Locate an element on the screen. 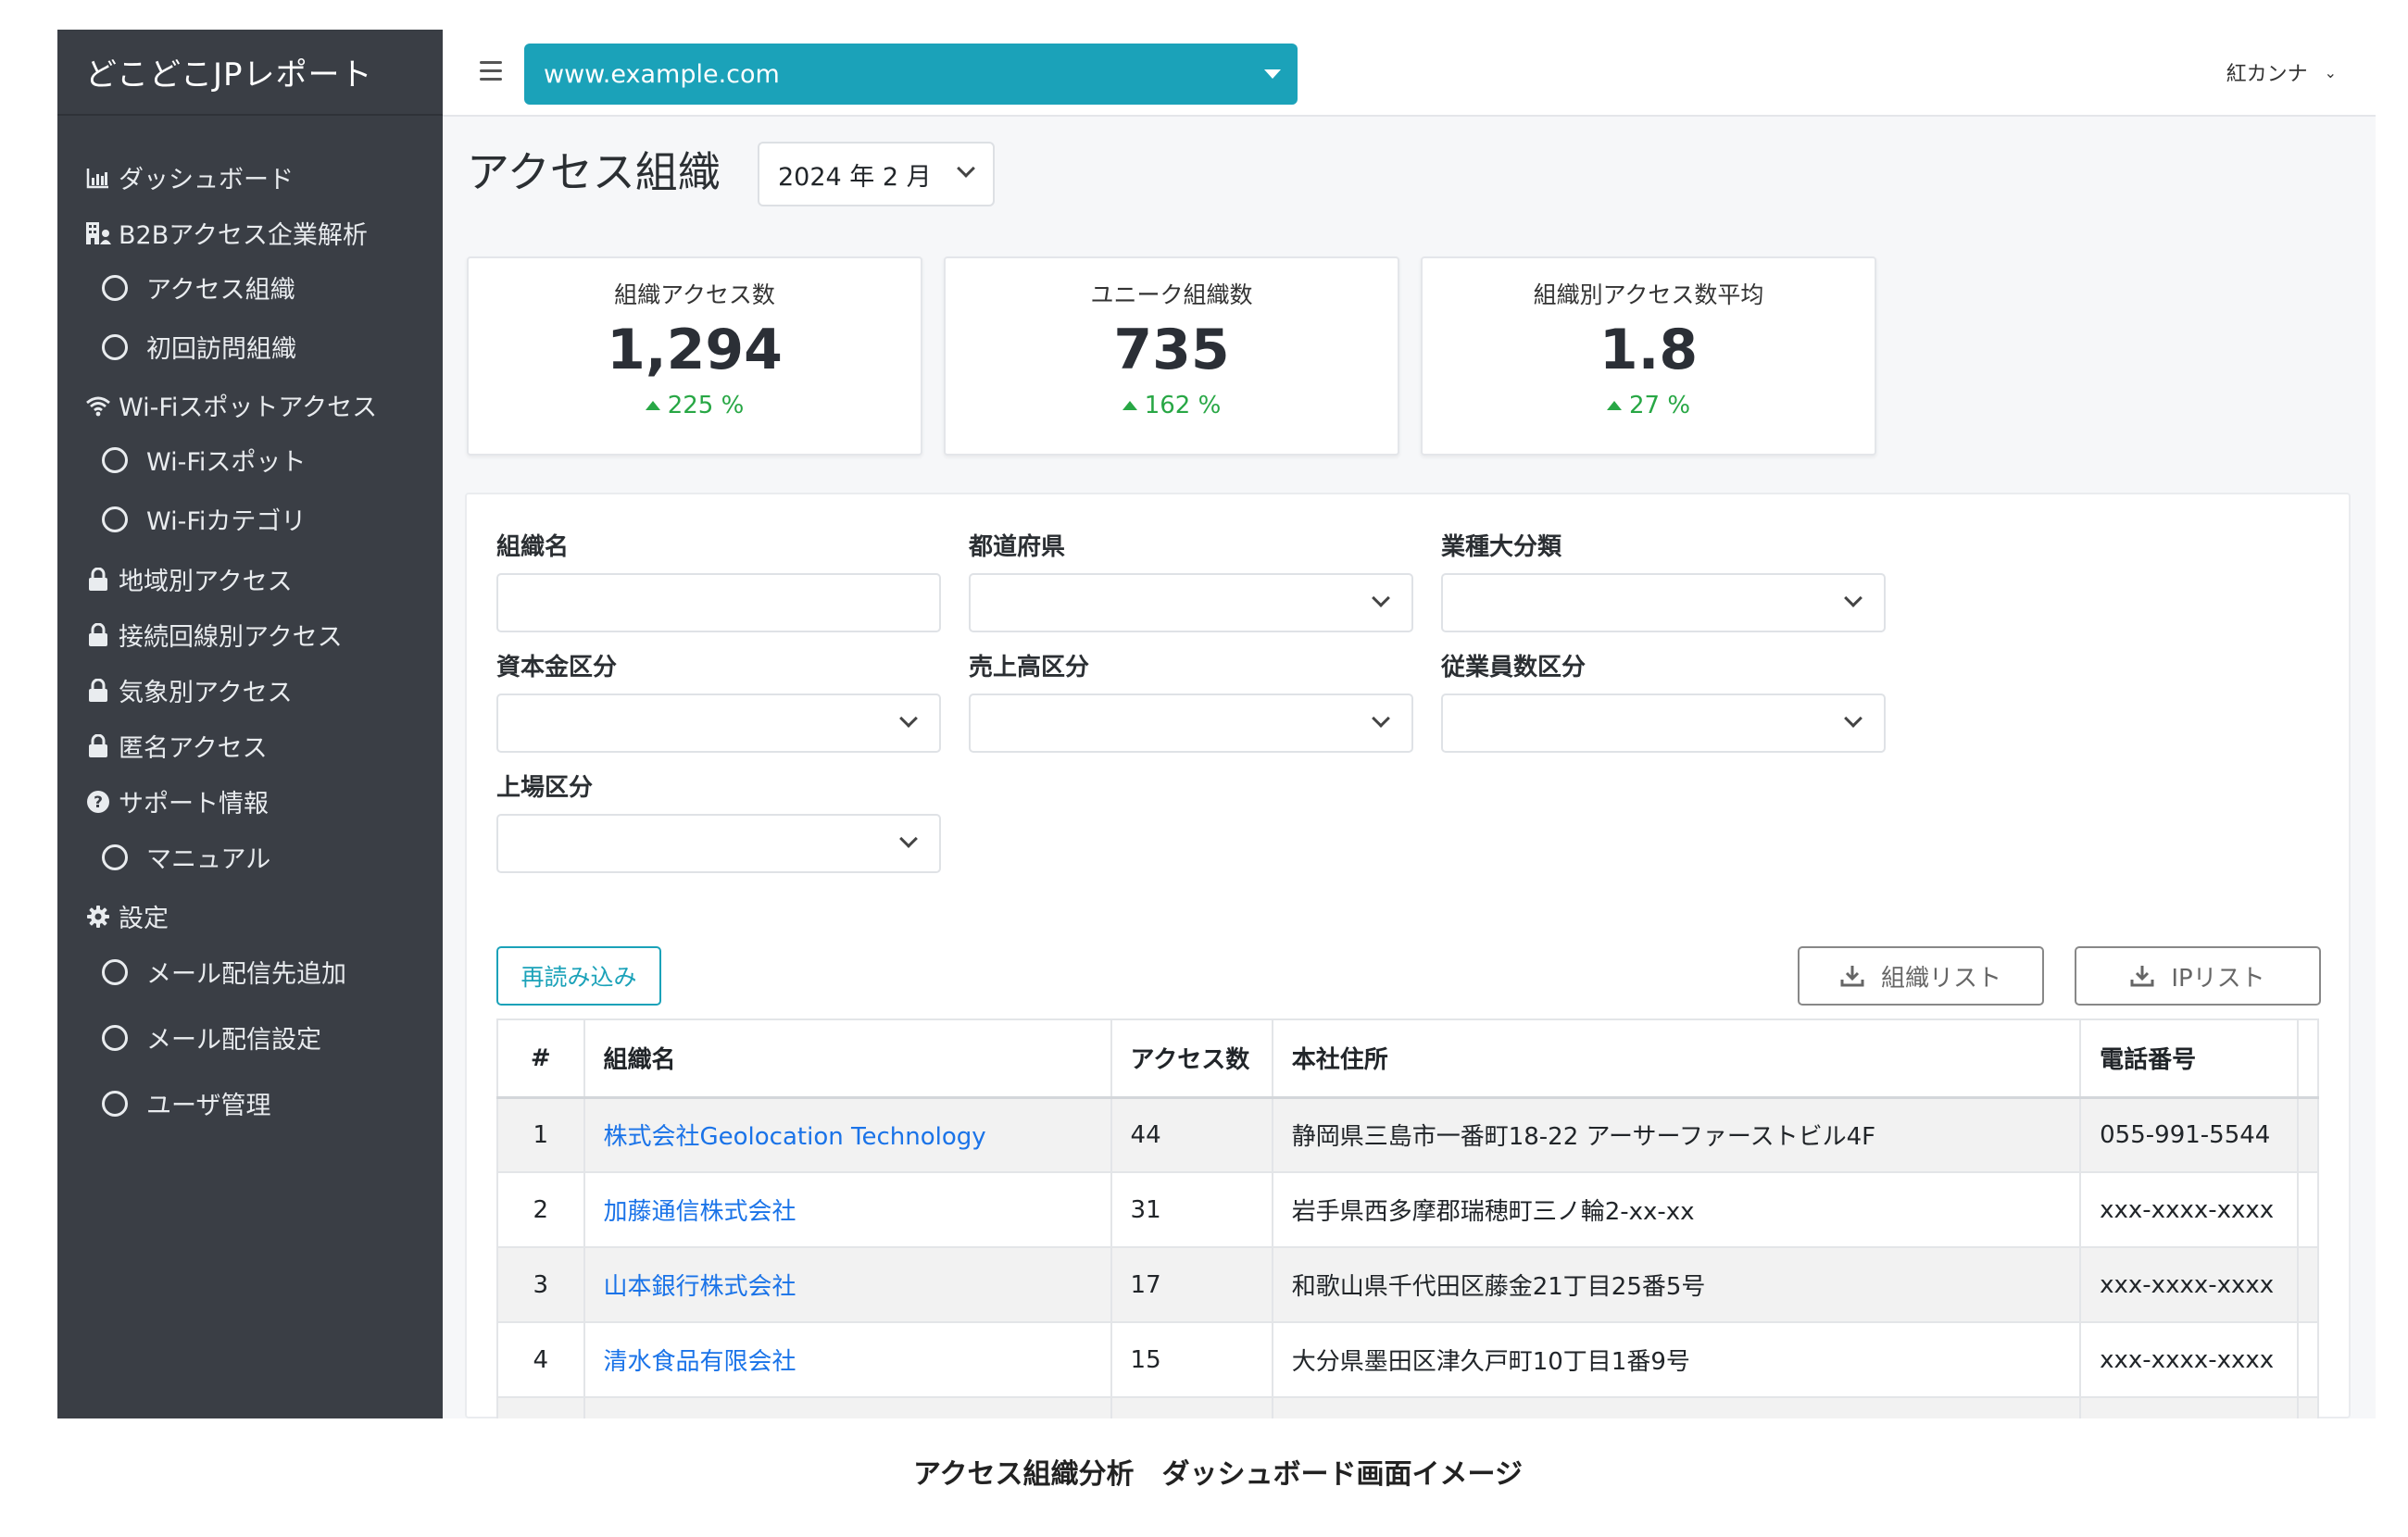 The height and width of the screenshot is (1537, 2408). building-icon is located at coordinates (98, 233).